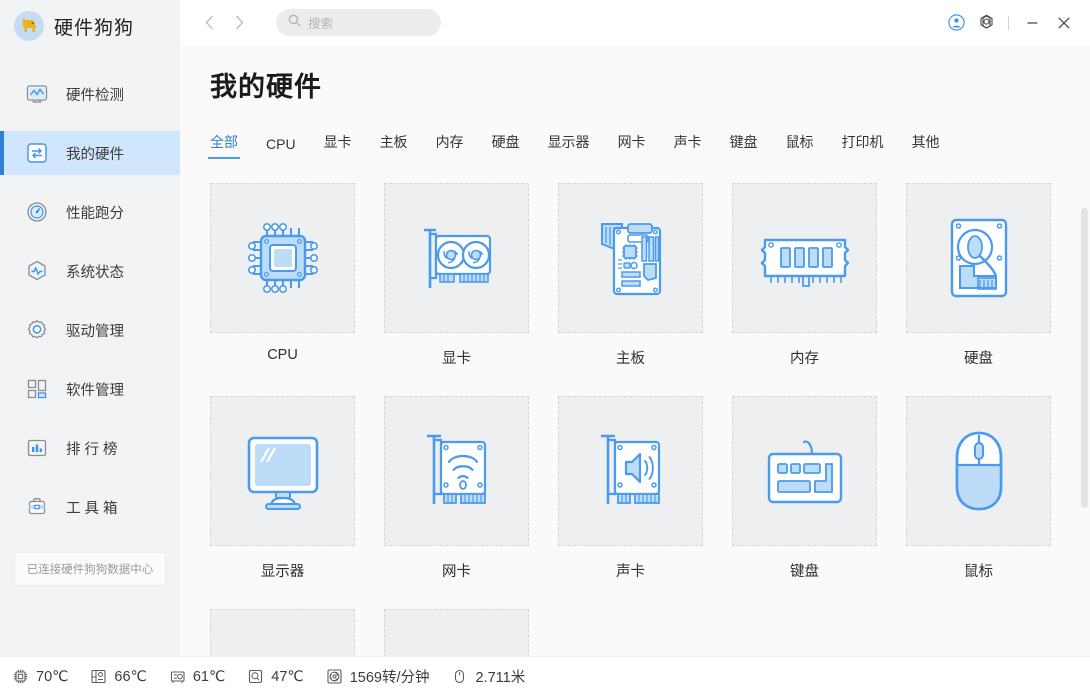 This screenshot has width=1090, height=696. What do you see at coordinates (37, 389) in the screenshot?
I see `squares-grid-icon` at bounding box center [37, 389].